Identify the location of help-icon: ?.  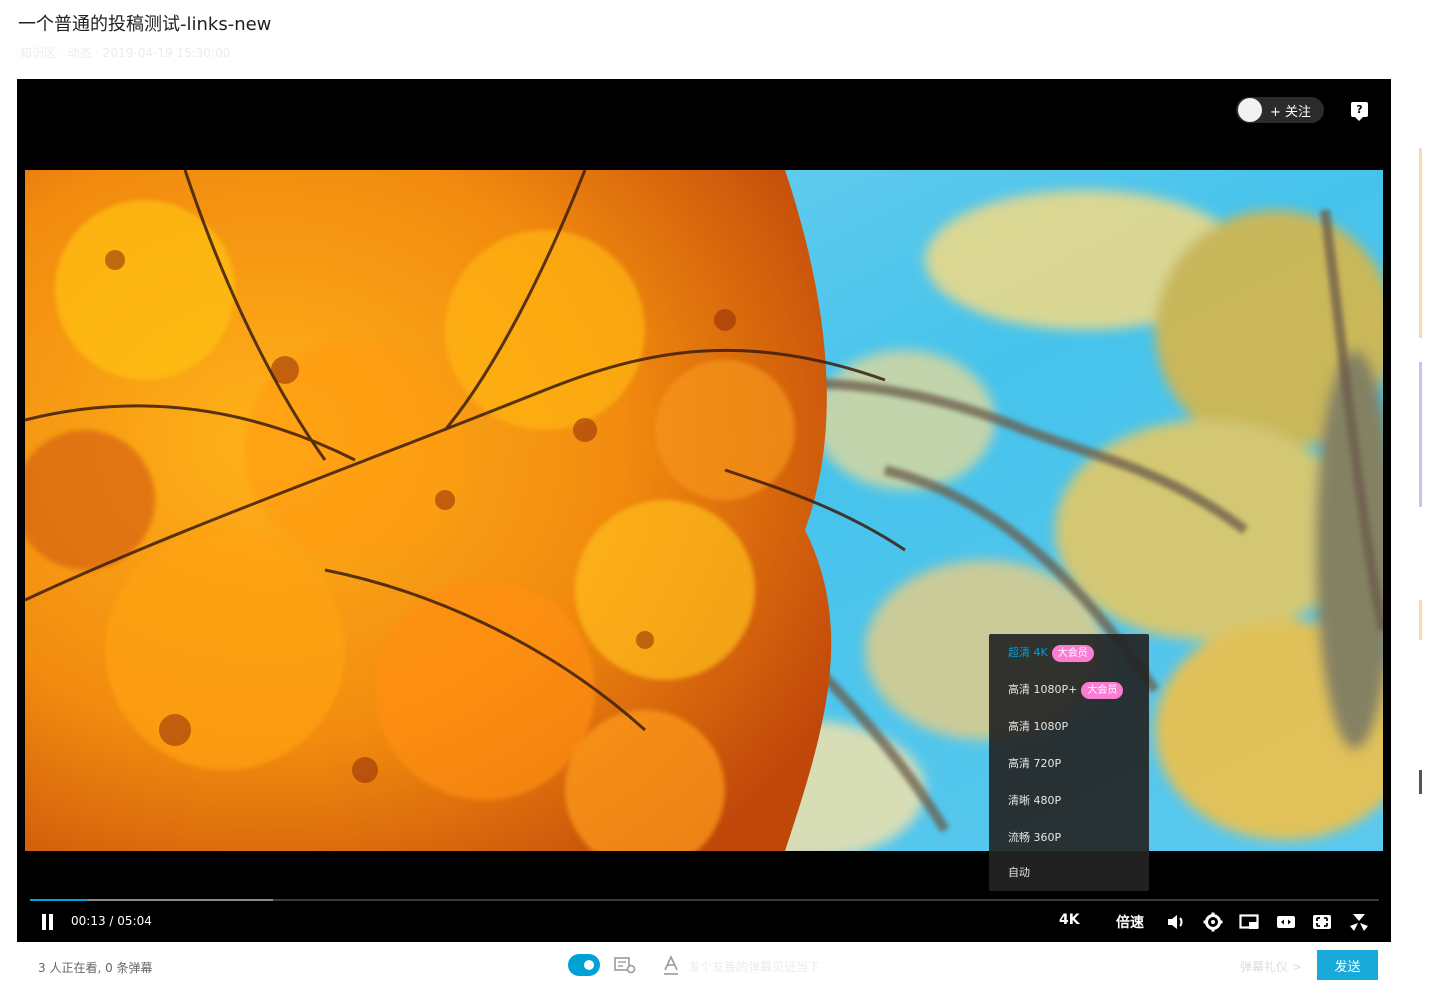
(1359, 111).